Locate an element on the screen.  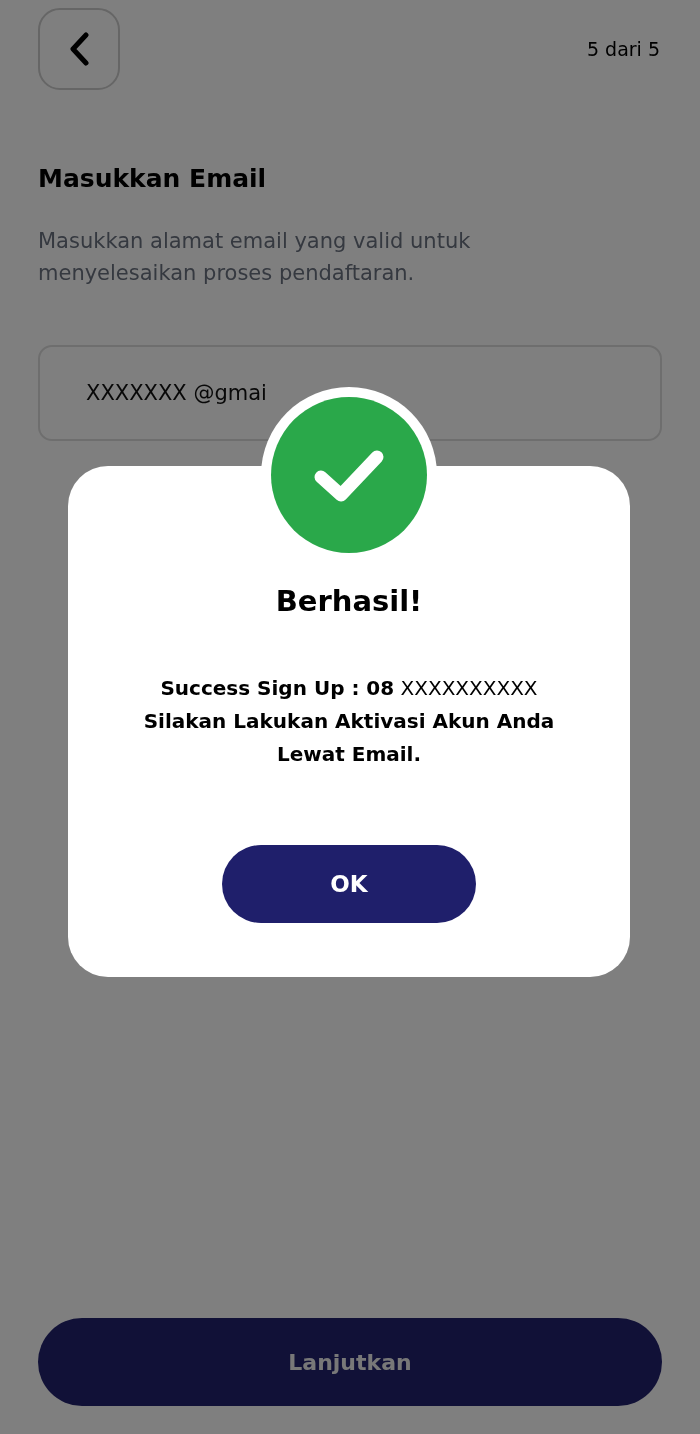
page-title: Masukkan Email is located at coordinates (153, 178).